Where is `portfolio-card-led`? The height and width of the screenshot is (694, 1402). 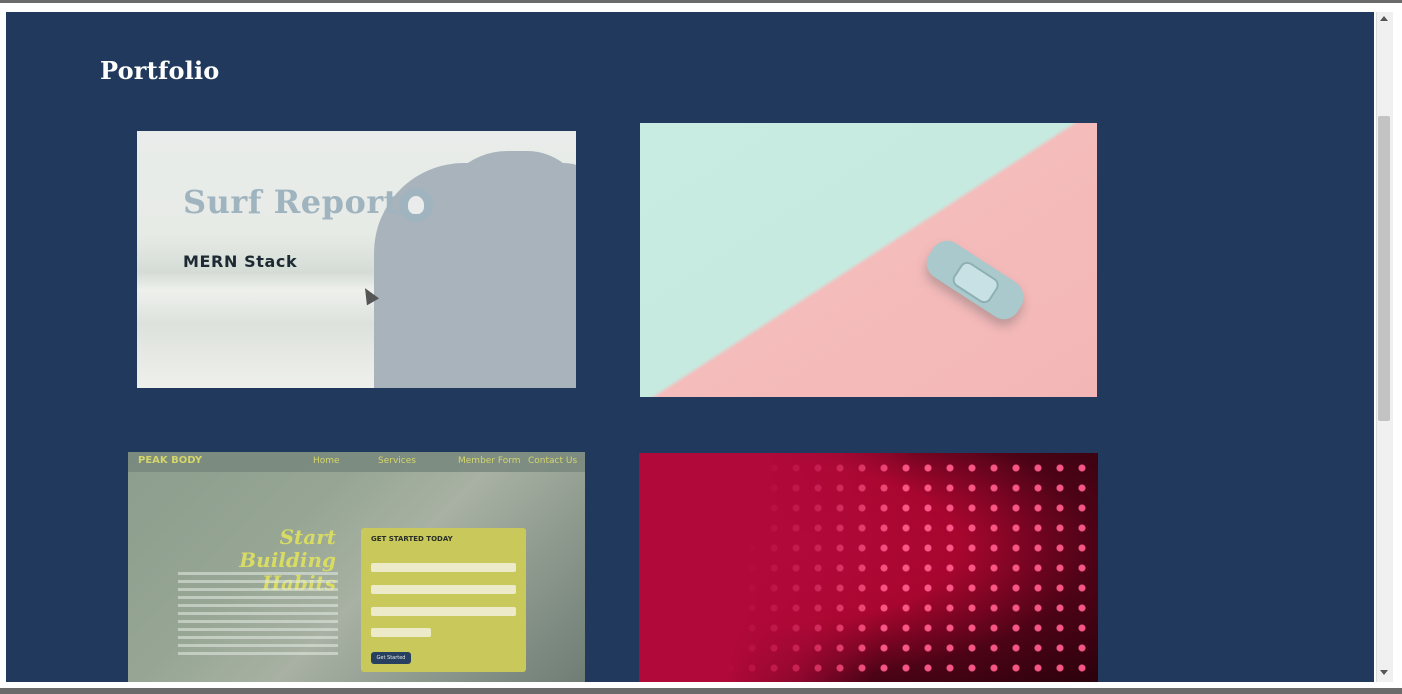 portfolio-card-led is located at coordinates (868, 567).